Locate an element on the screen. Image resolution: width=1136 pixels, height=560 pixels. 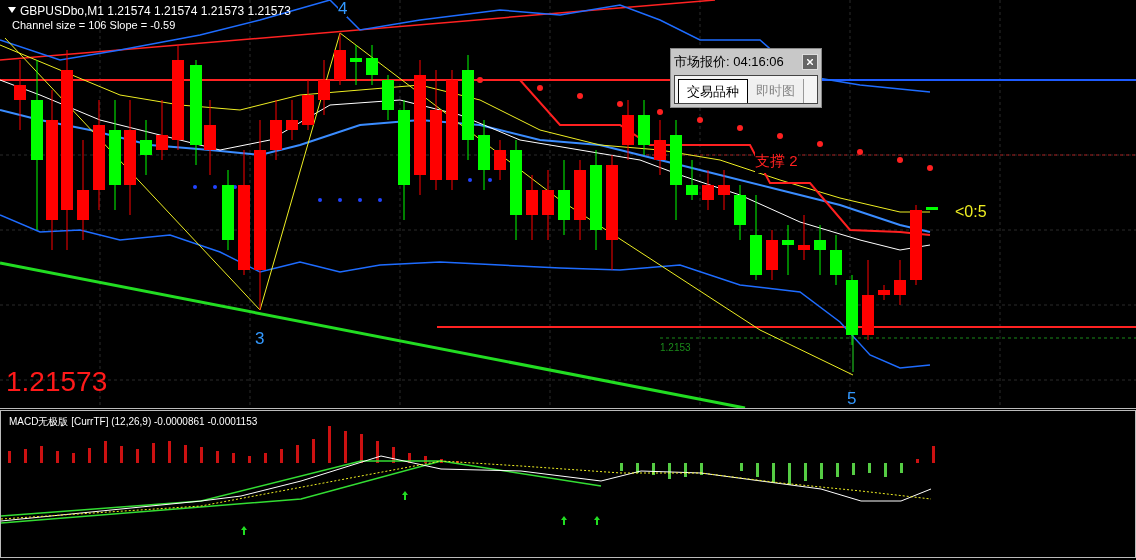
signal-label: <0:5 is located at coordinates (971, 212).